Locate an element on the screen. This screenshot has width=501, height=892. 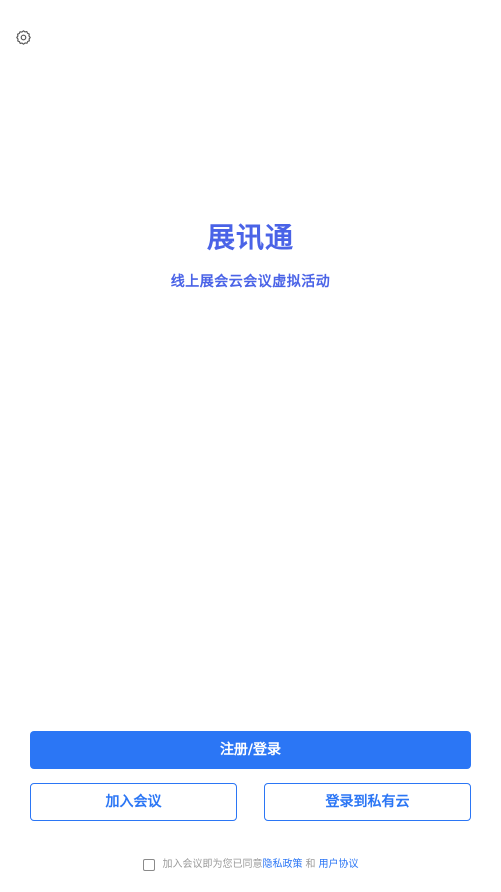
gear-icon is located at coordinates (23, 37).